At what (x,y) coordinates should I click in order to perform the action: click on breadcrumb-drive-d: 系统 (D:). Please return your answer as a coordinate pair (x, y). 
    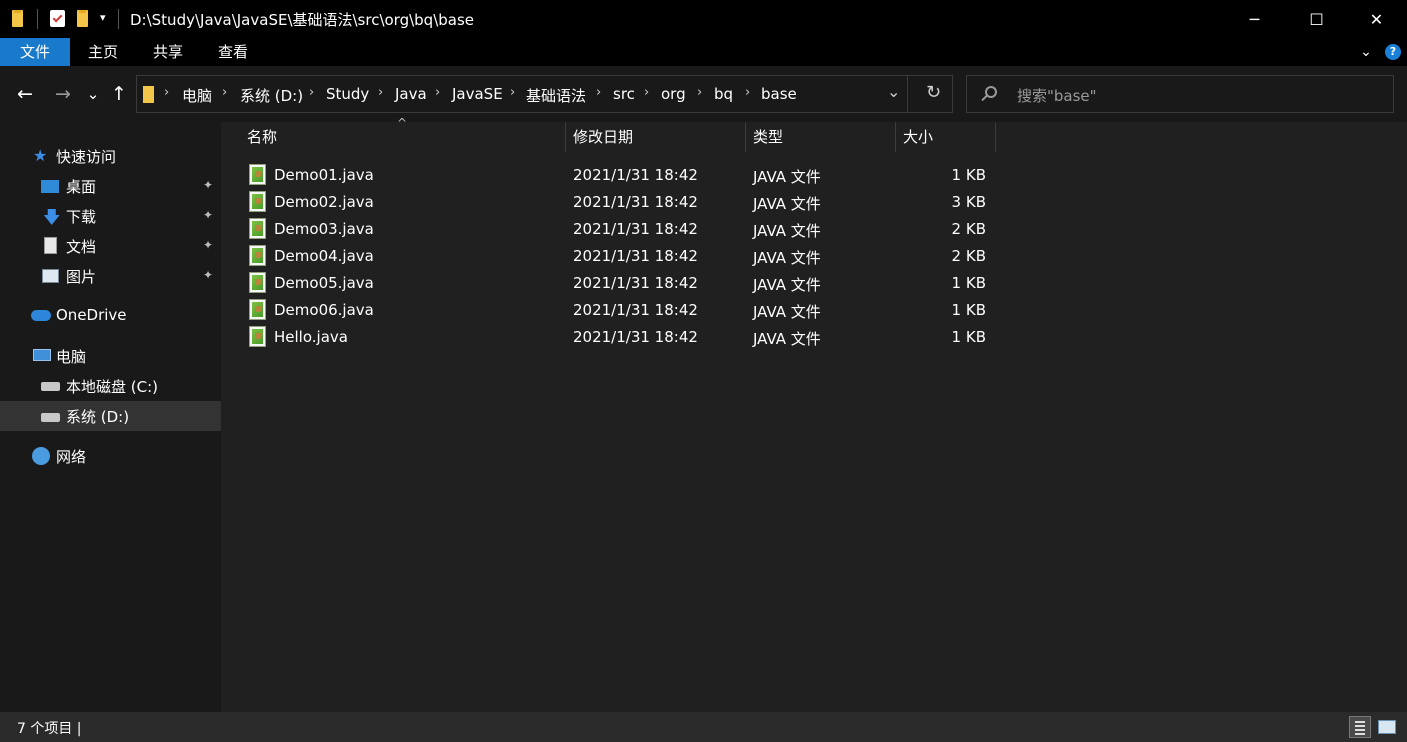
    Looking at the image, I should click on (271, 95).